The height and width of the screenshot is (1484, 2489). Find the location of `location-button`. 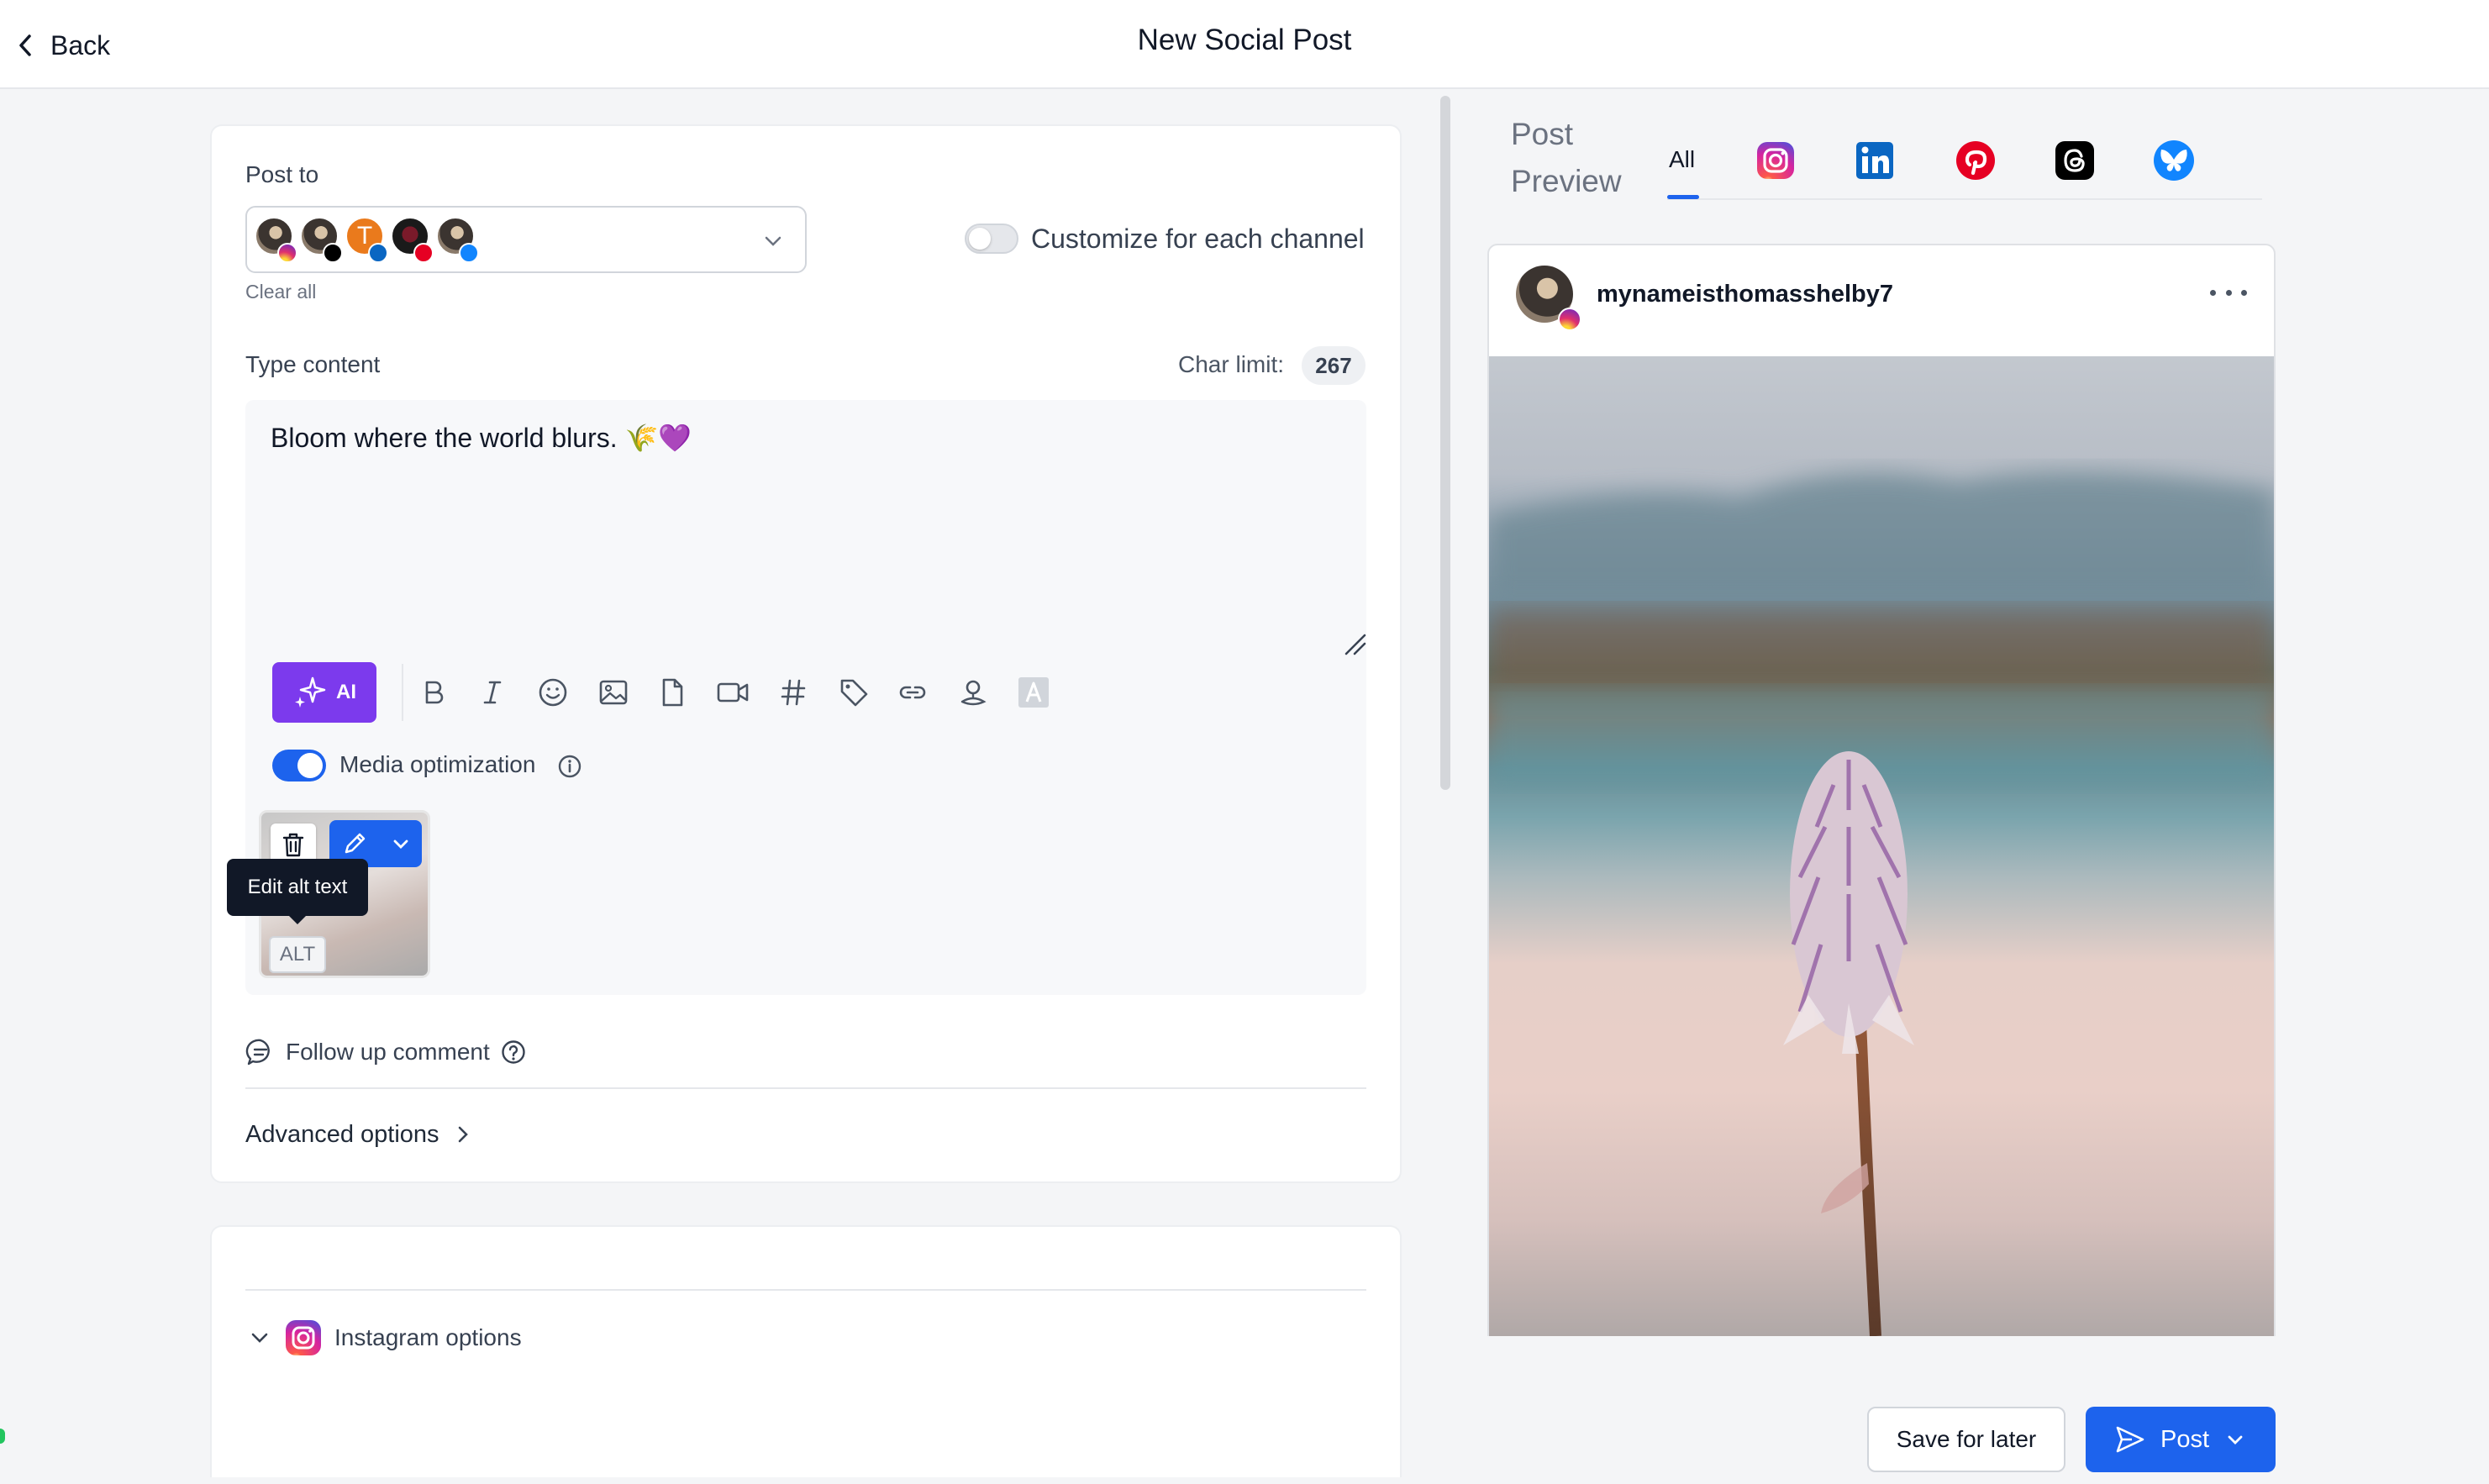

location-button is located at coordinates (973, 693).